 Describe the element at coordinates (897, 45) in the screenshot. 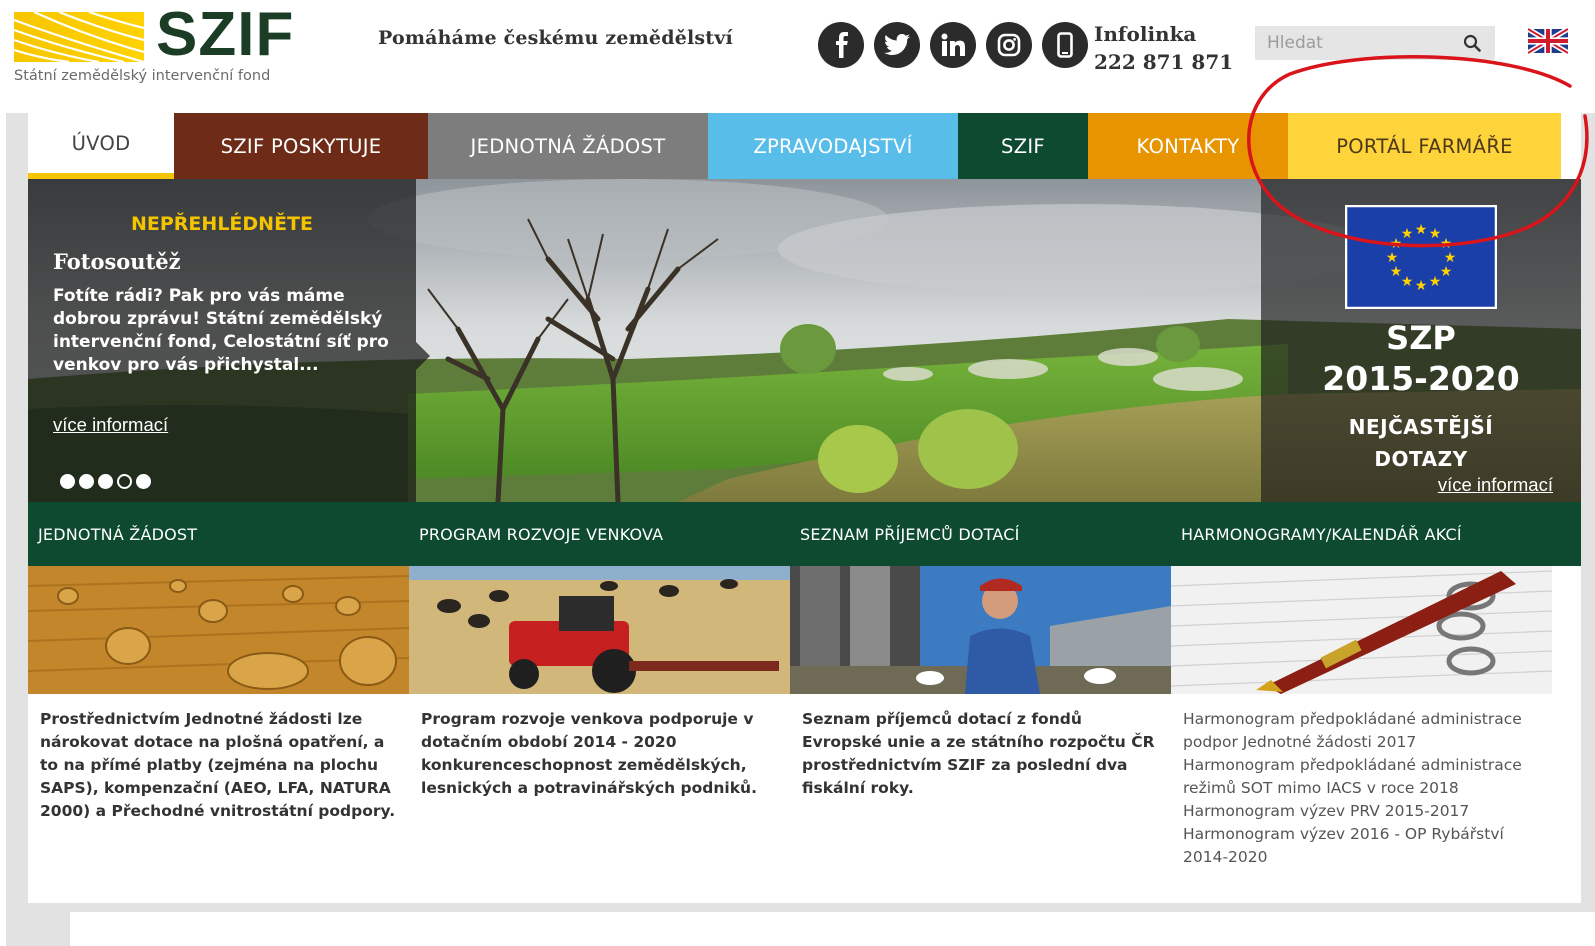

I see `twitter-icon` at that location.